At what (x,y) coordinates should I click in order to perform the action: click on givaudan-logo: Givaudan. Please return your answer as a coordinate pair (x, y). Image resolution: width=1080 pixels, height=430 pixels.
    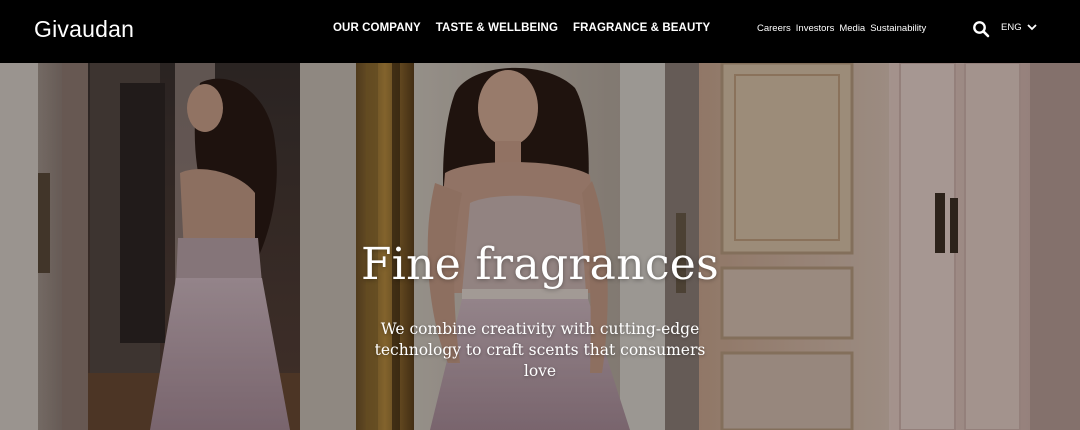
    Looking at the image, I should click on (84, 29).